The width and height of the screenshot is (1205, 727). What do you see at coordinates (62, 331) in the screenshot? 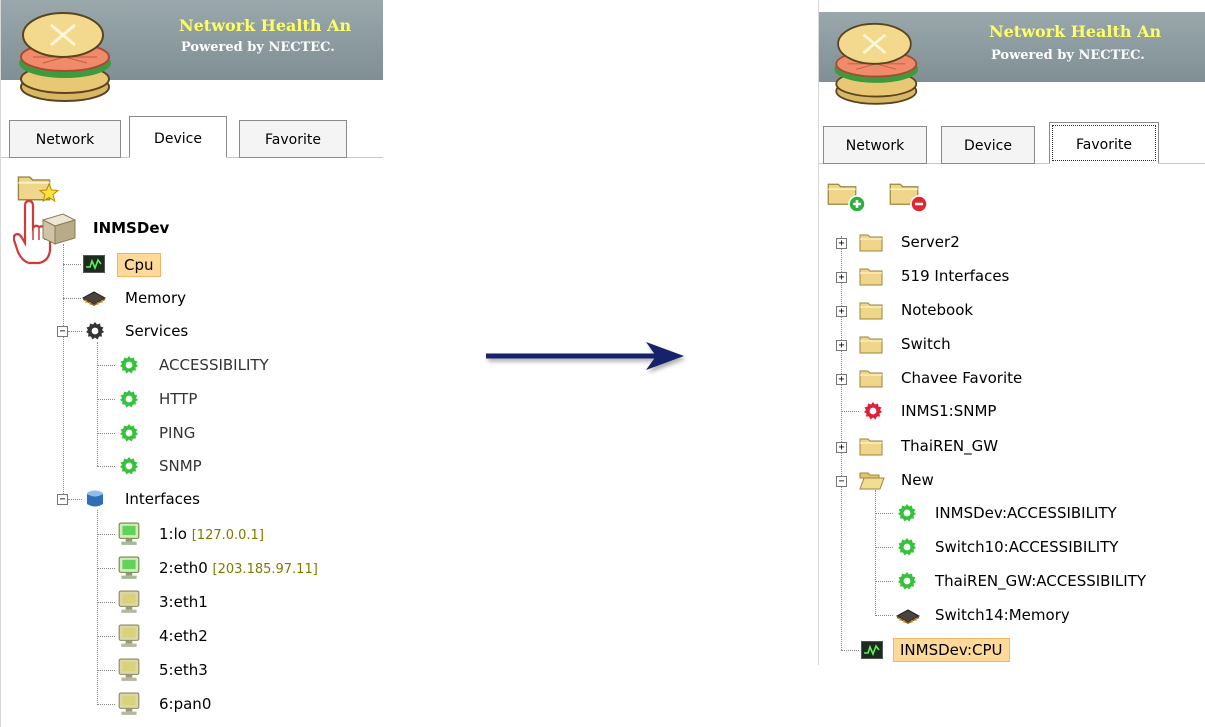
I see `services-collapse-toggle: −` at bounding box center [62, 331].